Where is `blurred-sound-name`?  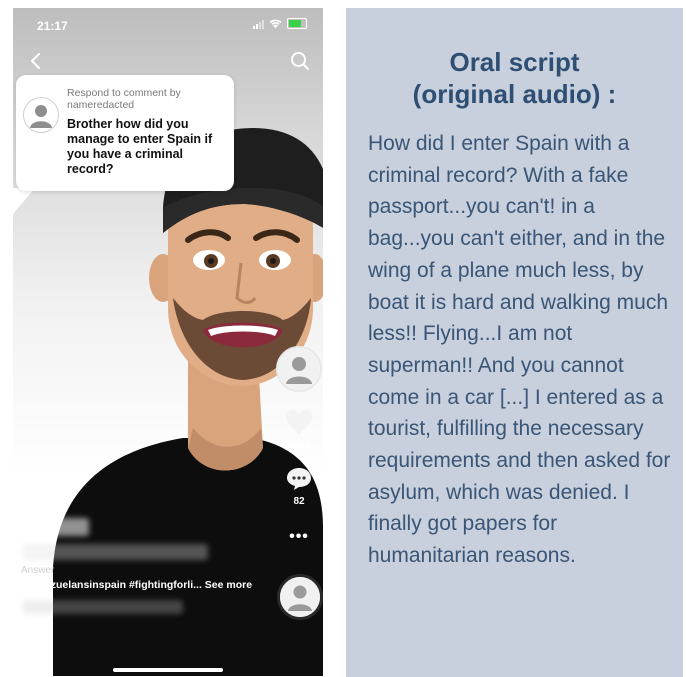
blurred-sound-name is located at coordinates (103, 607).